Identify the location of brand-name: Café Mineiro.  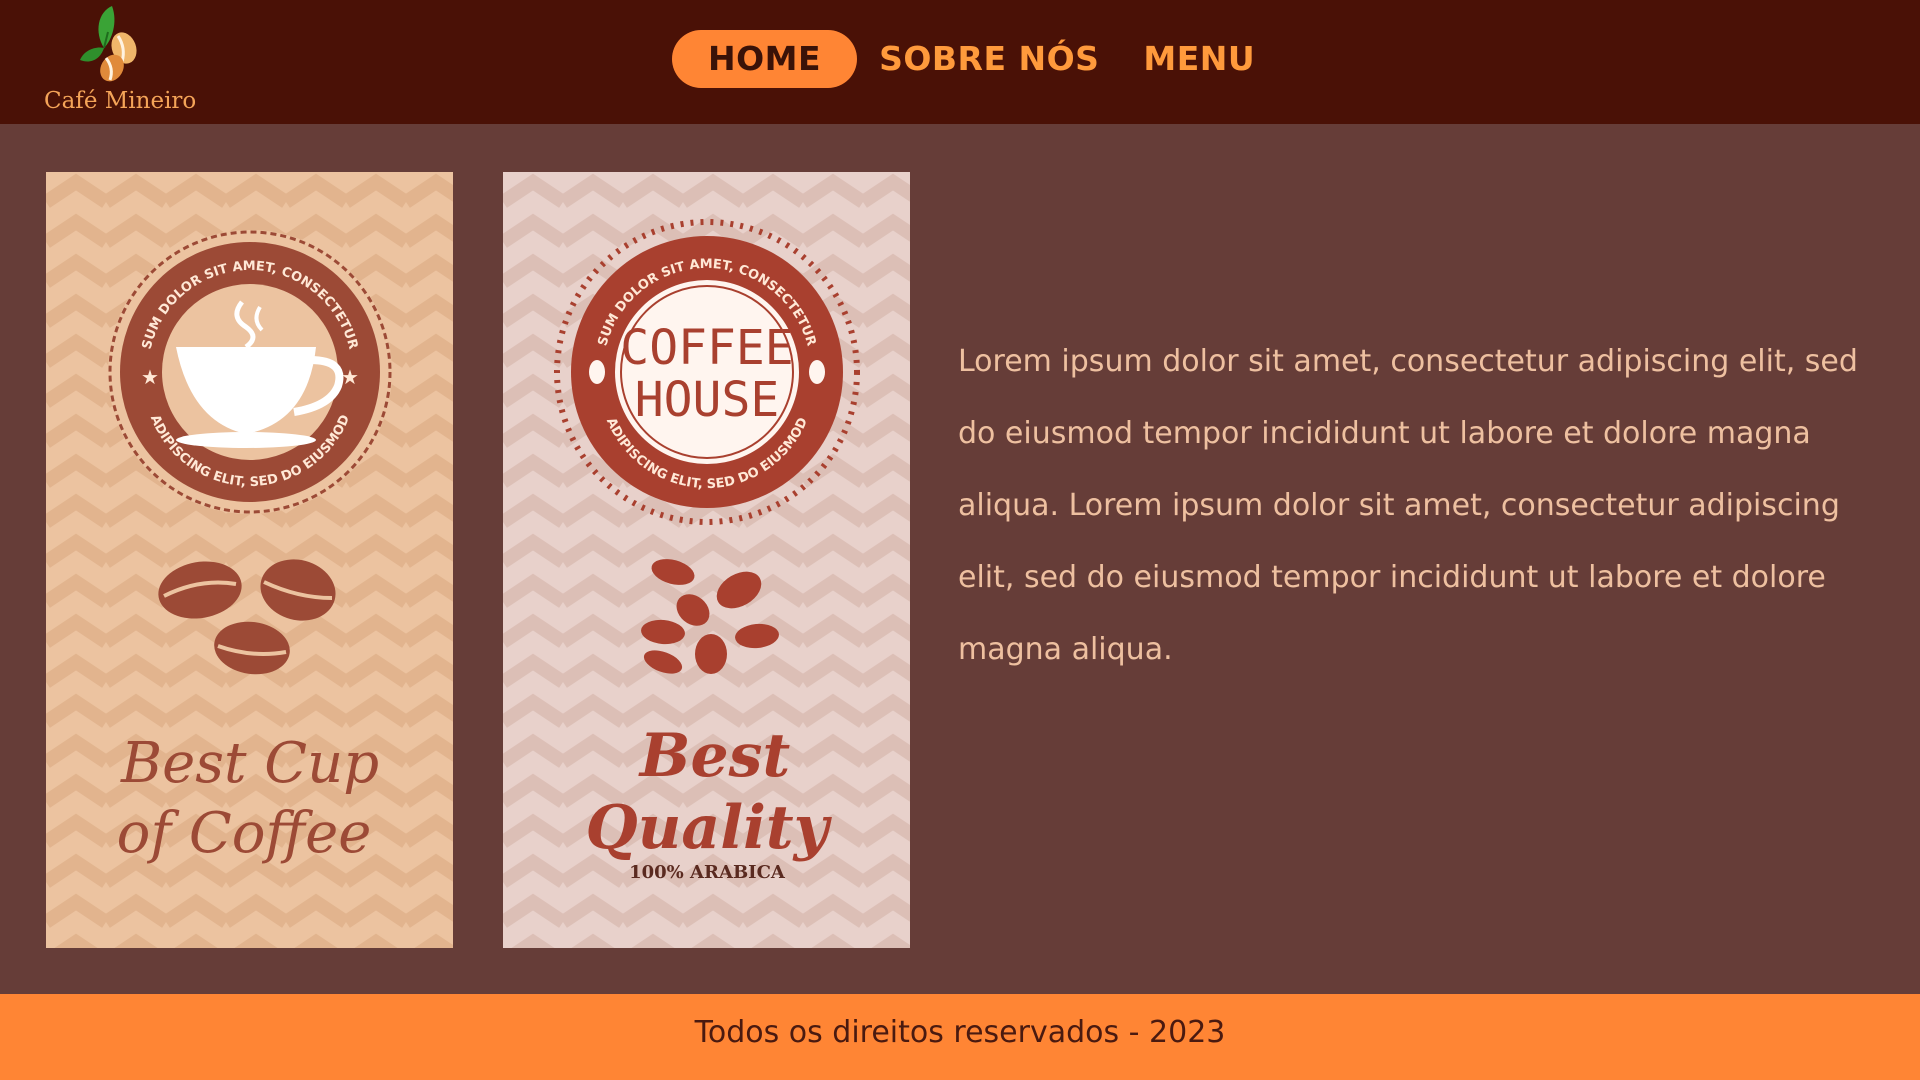
(120, 101).